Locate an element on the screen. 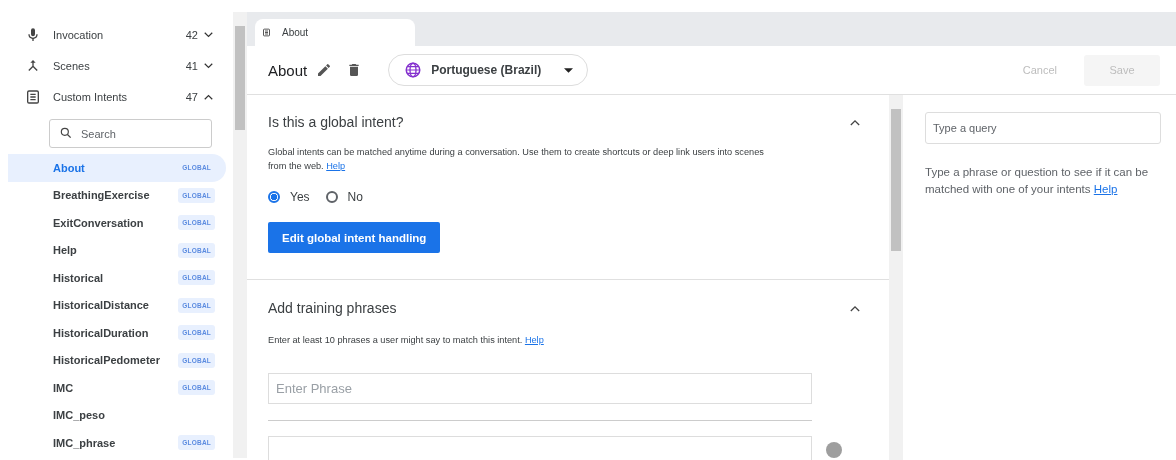 Image resolution: width=1176 pixels, height=460 pixels. microphone-icon is located at coordinates (33, 34).